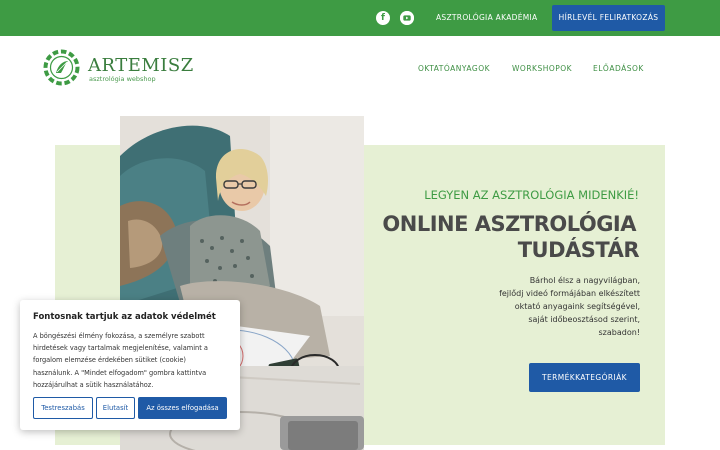 The image size is (720, 450). I want to click on cookie-accept-all-button: Az összes elfogadása, so click(182, 408).